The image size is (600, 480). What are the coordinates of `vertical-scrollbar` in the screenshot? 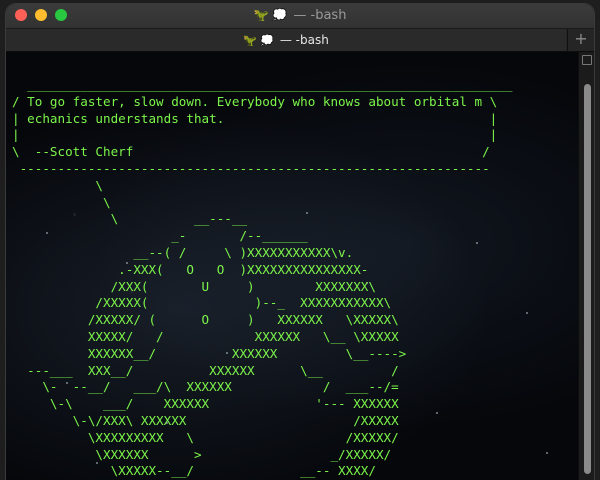 It's located at (586, 266).